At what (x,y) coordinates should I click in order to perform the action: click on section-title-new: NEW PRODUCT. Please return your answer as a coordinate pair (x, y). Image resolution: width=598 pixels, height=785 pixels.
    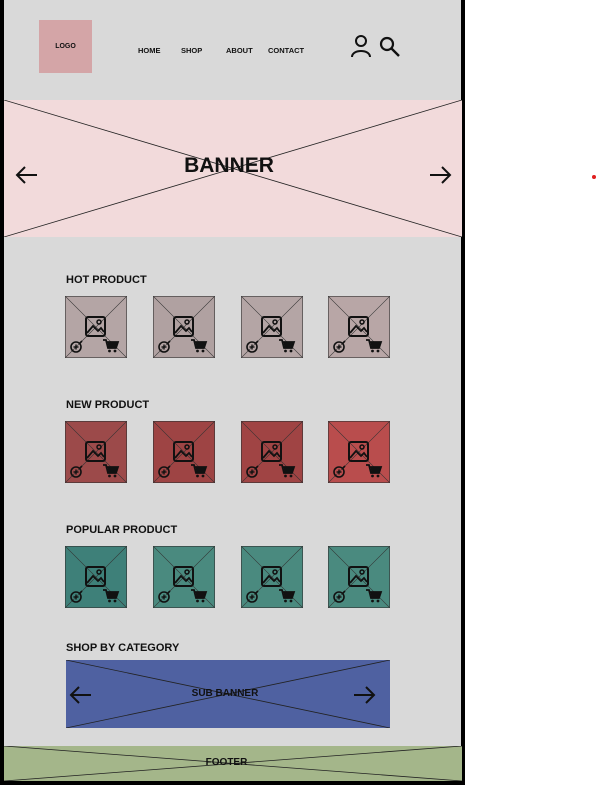
    Looking at the image, I should click on (108, 405).